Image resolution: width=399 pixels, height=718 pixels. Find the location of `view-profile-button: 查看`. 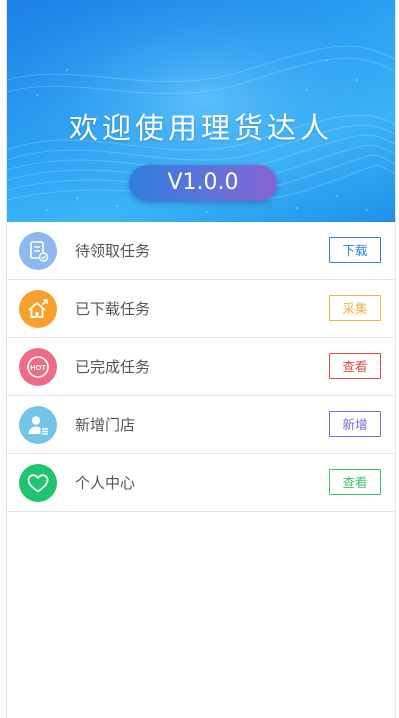

view-profile-button: 查看 is located at coordinates (355, 482).